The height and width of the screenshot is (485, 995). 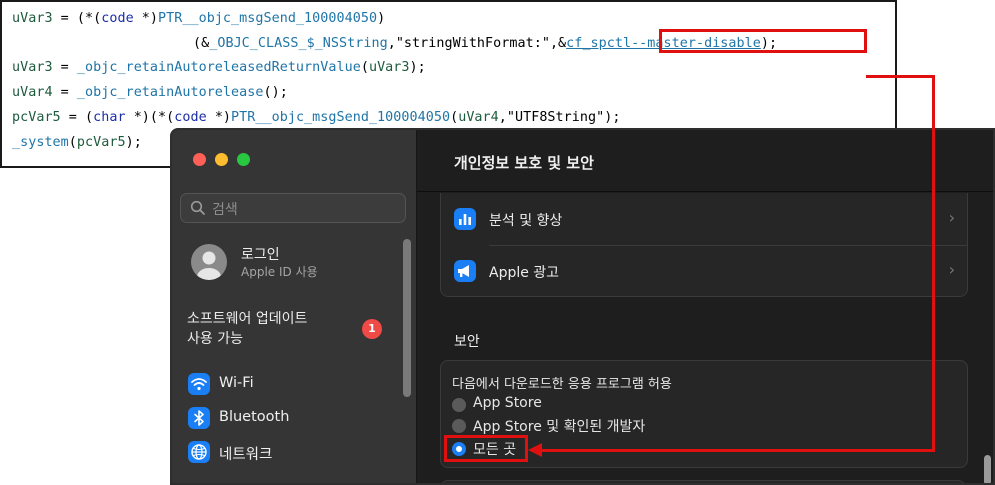 What do you see at coordinates (486, 448) in the screenshot?
I see `highlight-box-anywhere` at bounding box center [486, 448].